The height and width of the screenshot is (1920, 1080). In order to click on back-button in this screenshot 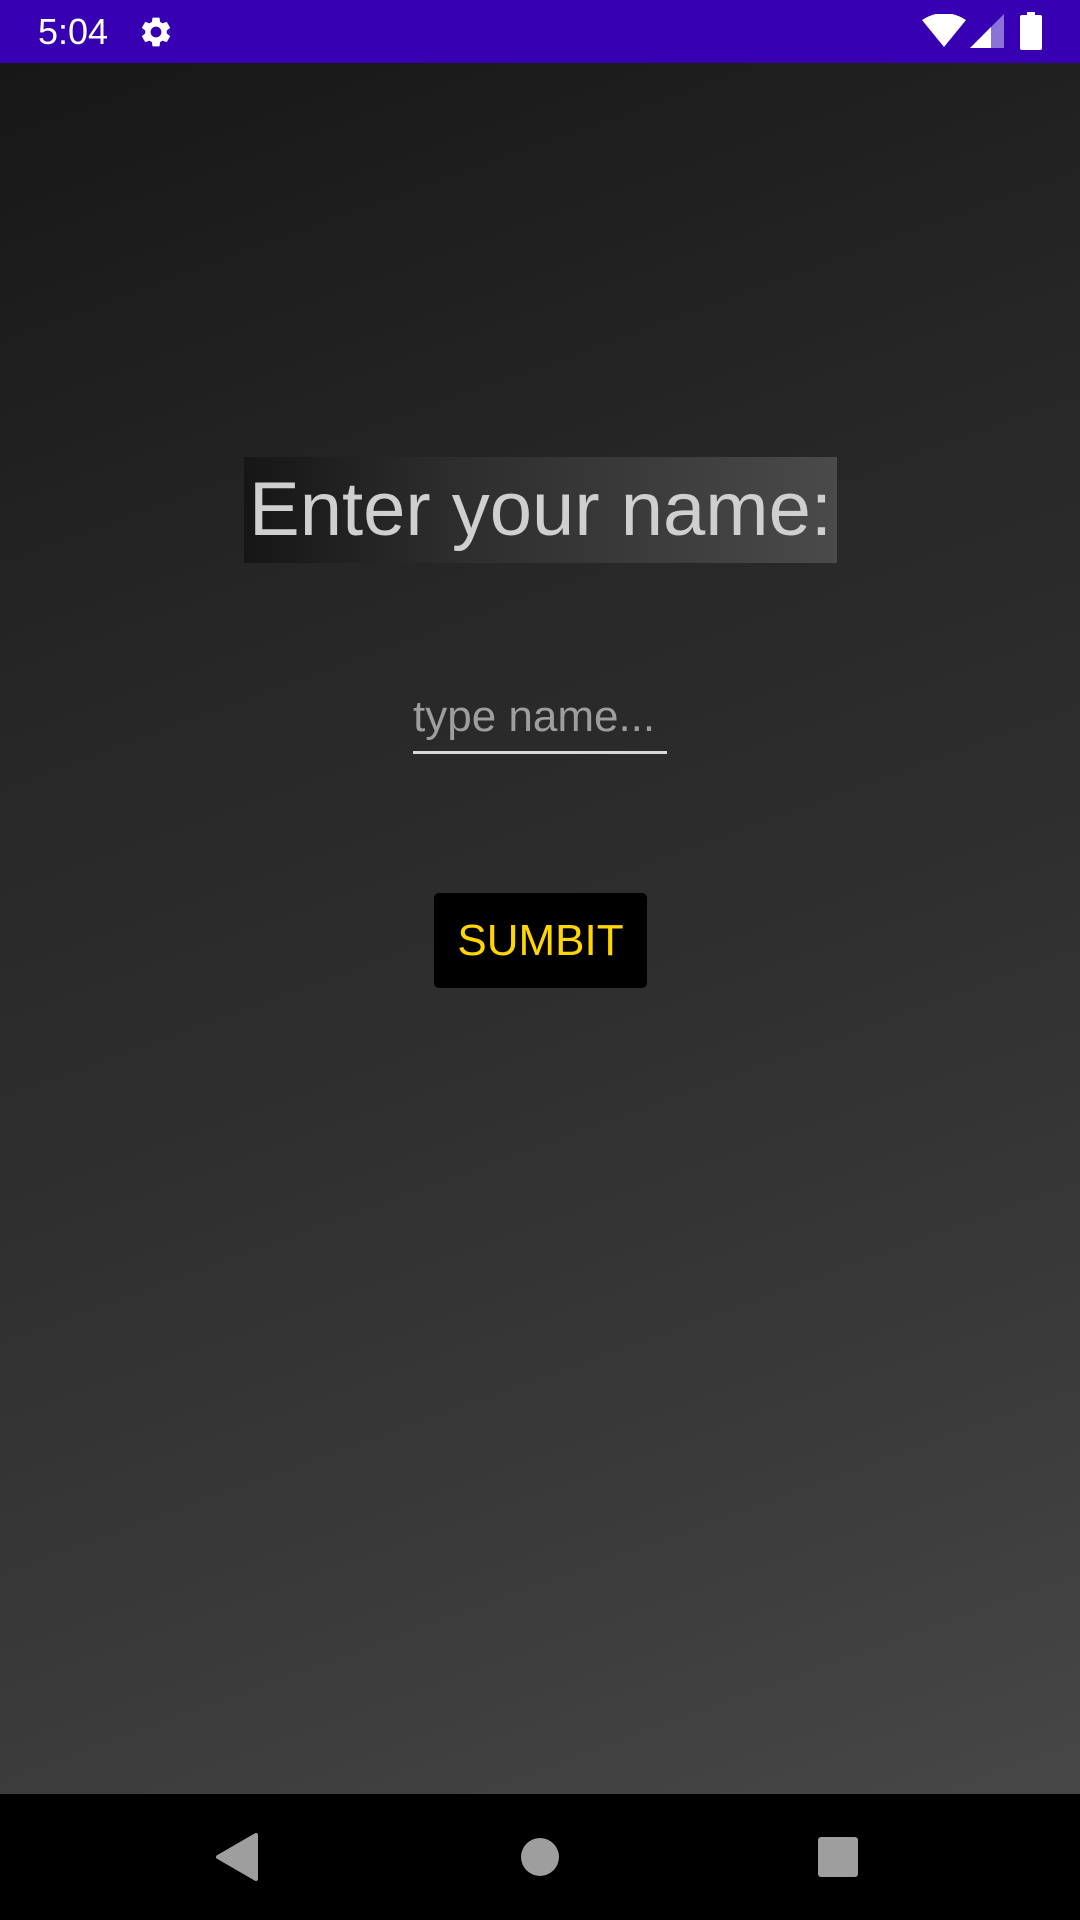, I will do `click(238, 1857)`.